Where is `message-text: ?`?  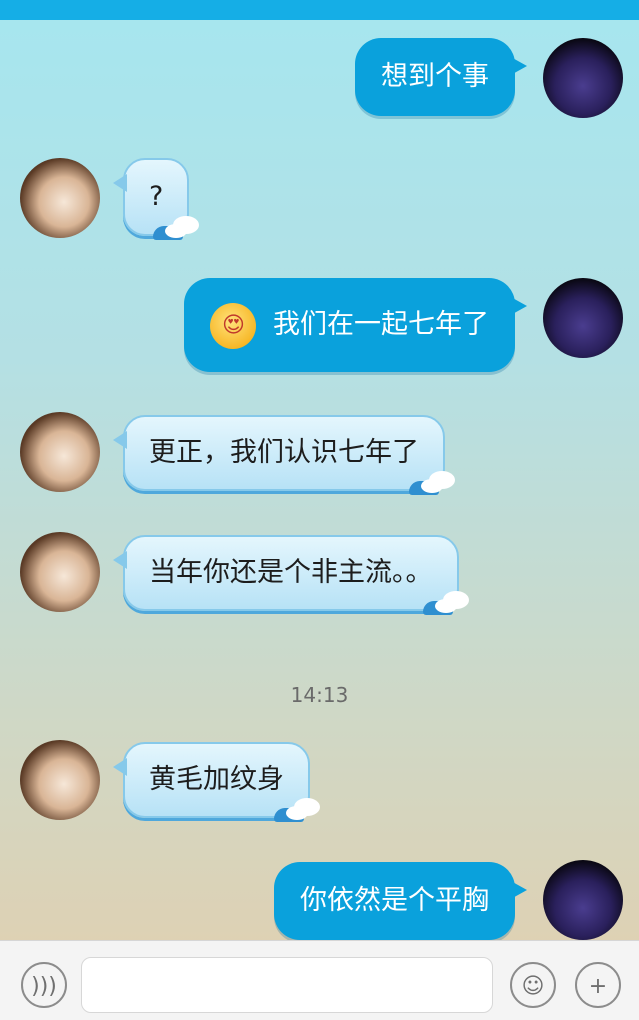
message-text: ? is located at coordinates (156, 196).